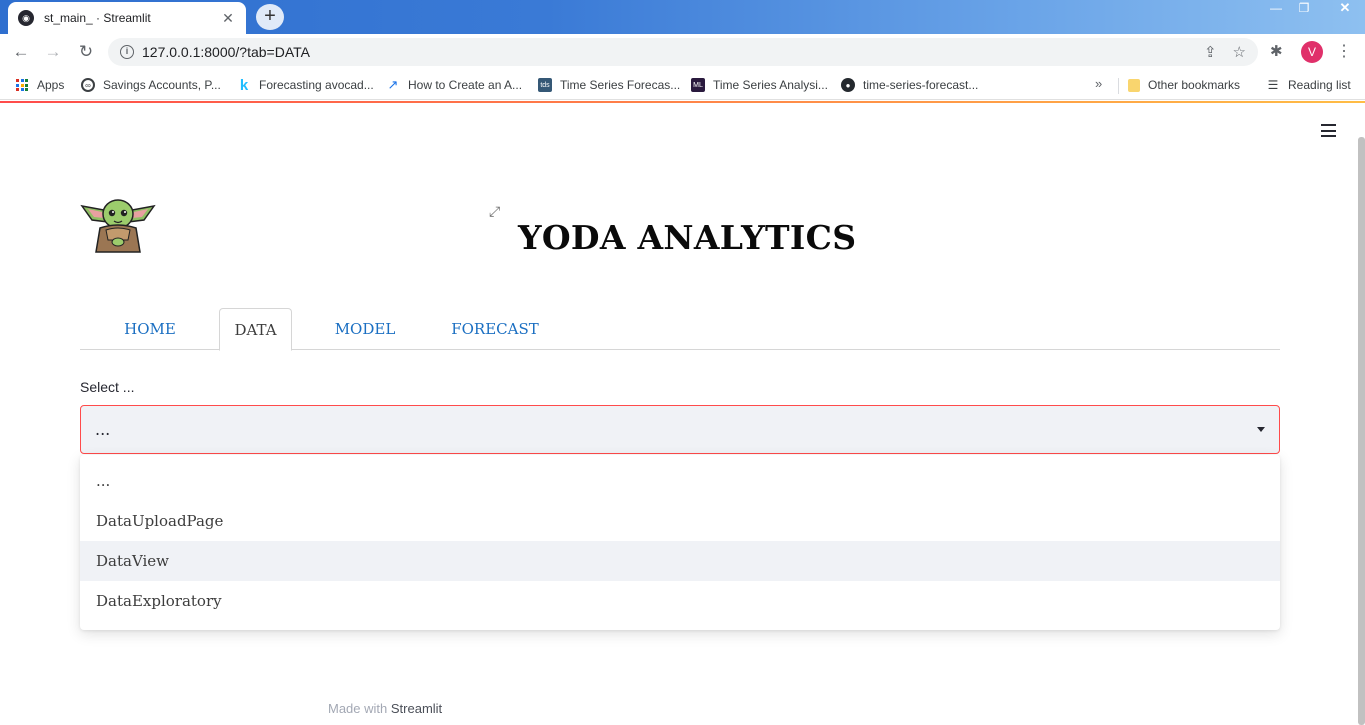  I want to click on url-text: 127.0.0.1:8000/?tab=DATA, so click(665, 52).